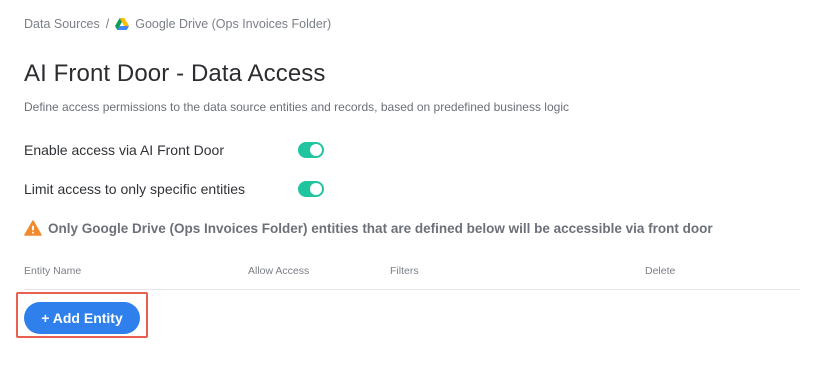 This screenshot has width=820, height=378. I want to click on entity-table-header: Entity Name Allow Access Filters Delete, so click(412, 277).